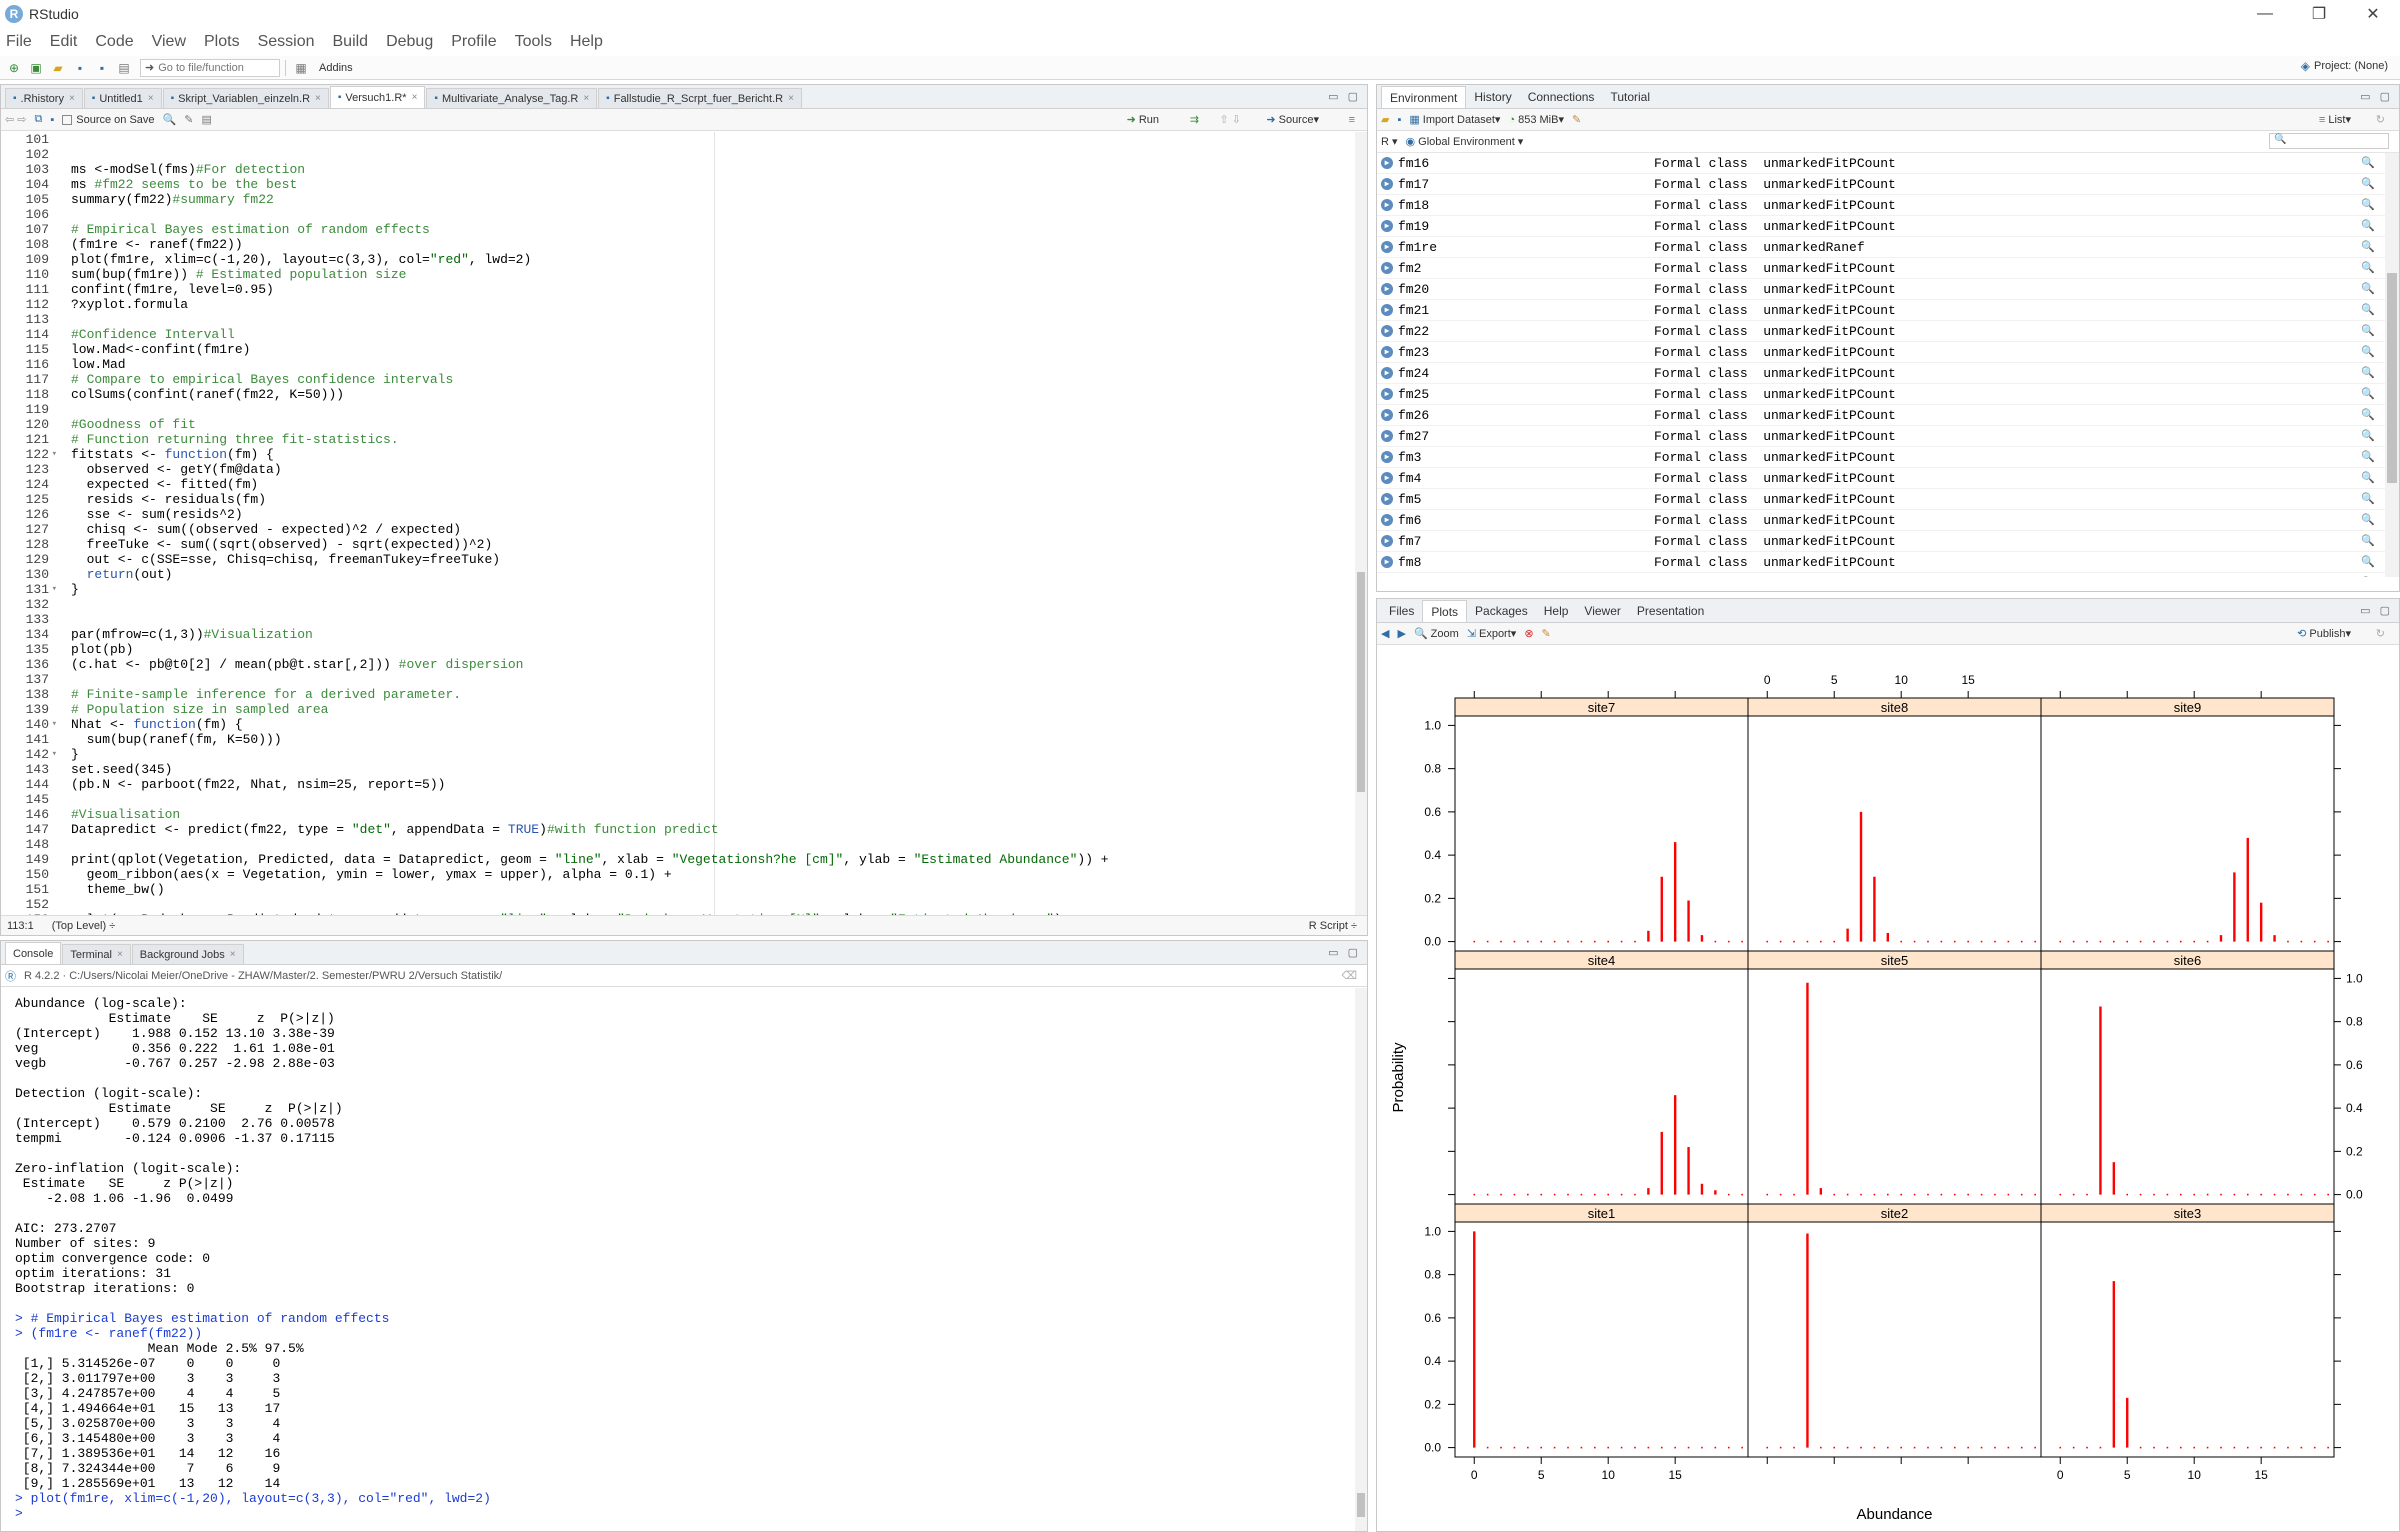  What do you see at coordinates (16, 119) in the screenshot?
I see `nav-back-icon: ⇦ ⇨` at bounding box center [16, 119].